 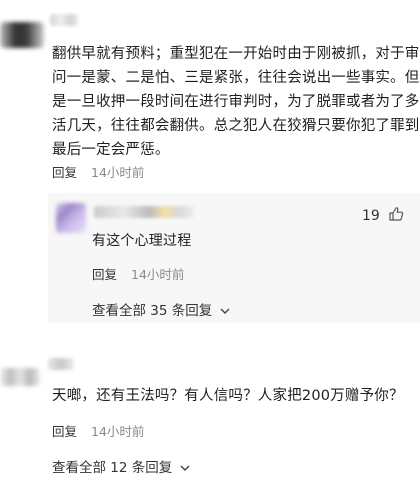 What do you see at coordinates (383, 215) in the screenshot?
I see `like-button: 19` at bounding box center [383, 215].